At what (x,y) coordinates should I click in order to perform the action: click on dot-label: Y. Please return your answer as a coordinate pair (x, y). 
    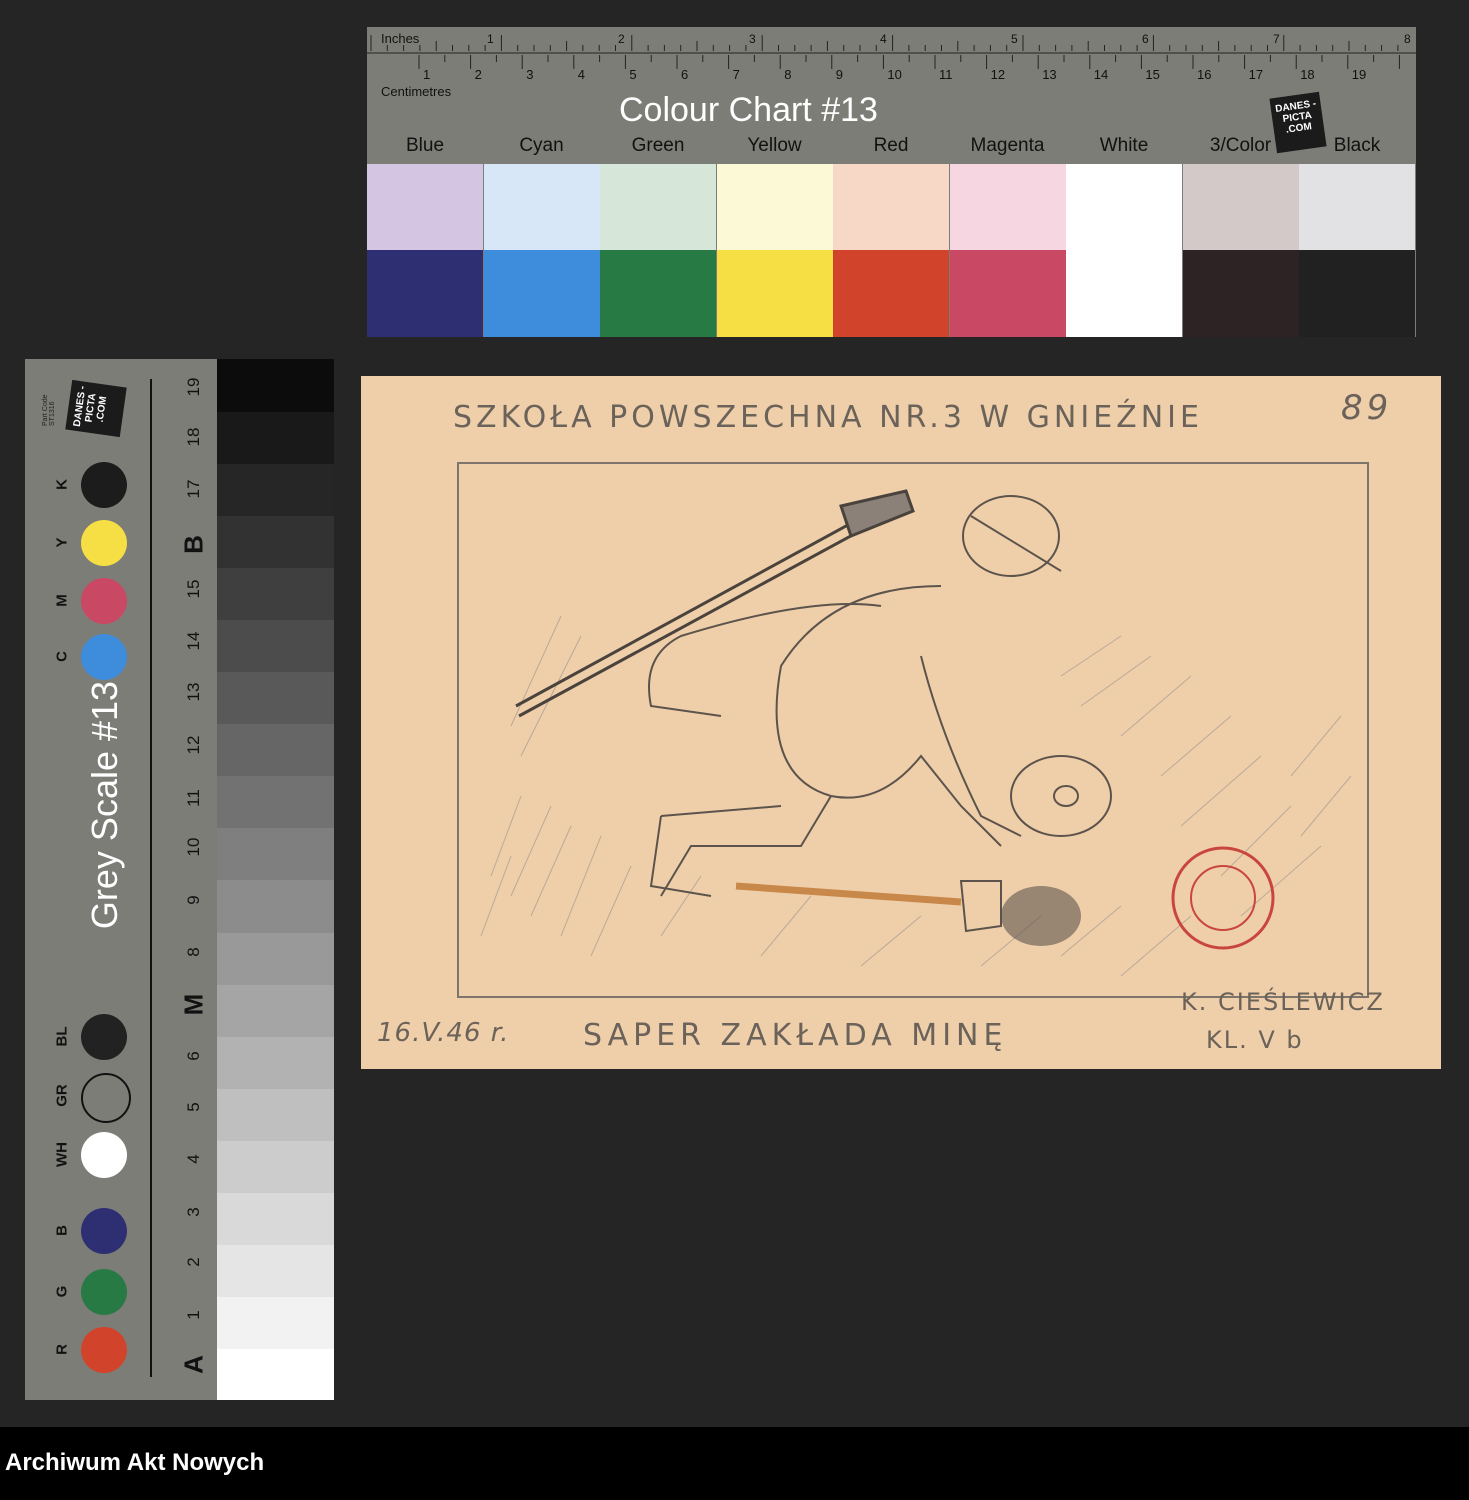
    Looking at the image, I should click on (62, 542).